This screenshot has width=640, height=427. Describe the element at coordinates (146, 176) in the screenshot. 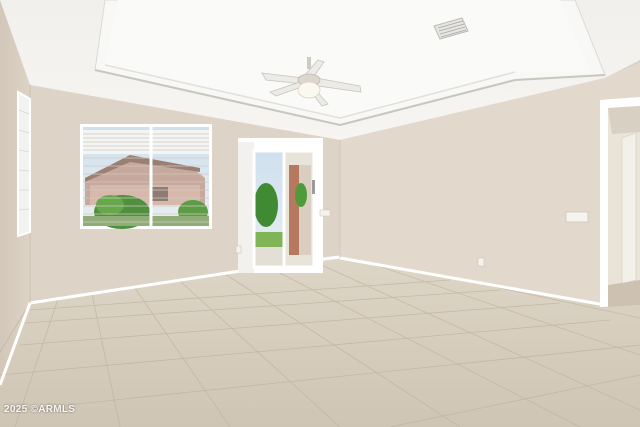

I see `window-blinds` at that location.